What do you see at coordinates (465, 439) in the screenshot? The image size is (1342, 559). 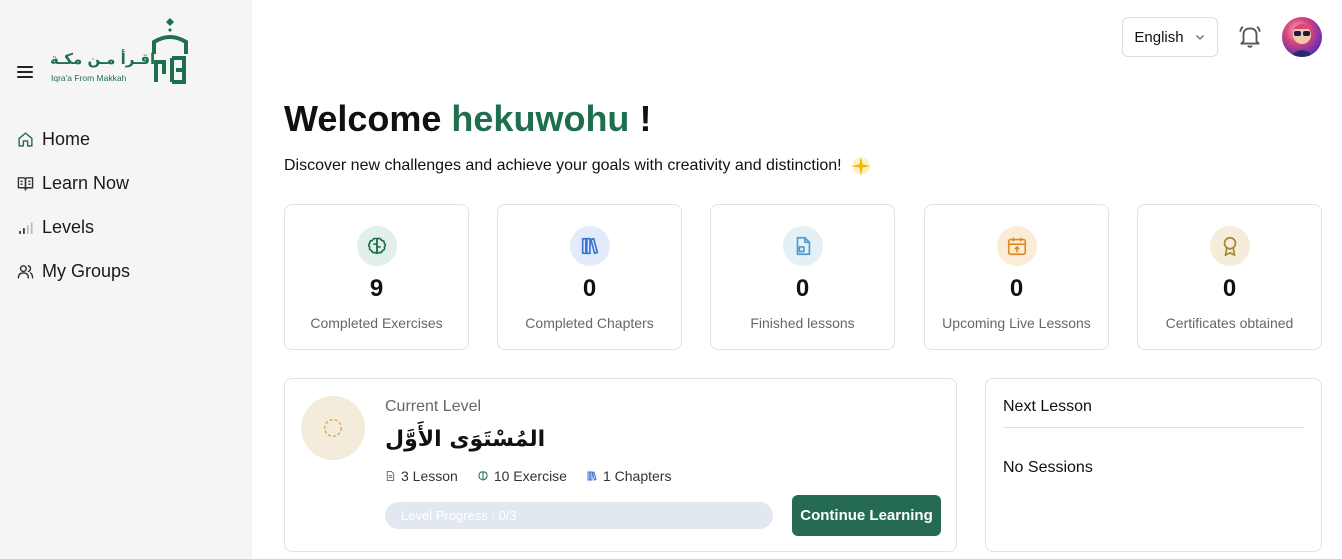 I see `level-name: المُسْتَوَى الأَوَّل` at bounding box center [465, 439].